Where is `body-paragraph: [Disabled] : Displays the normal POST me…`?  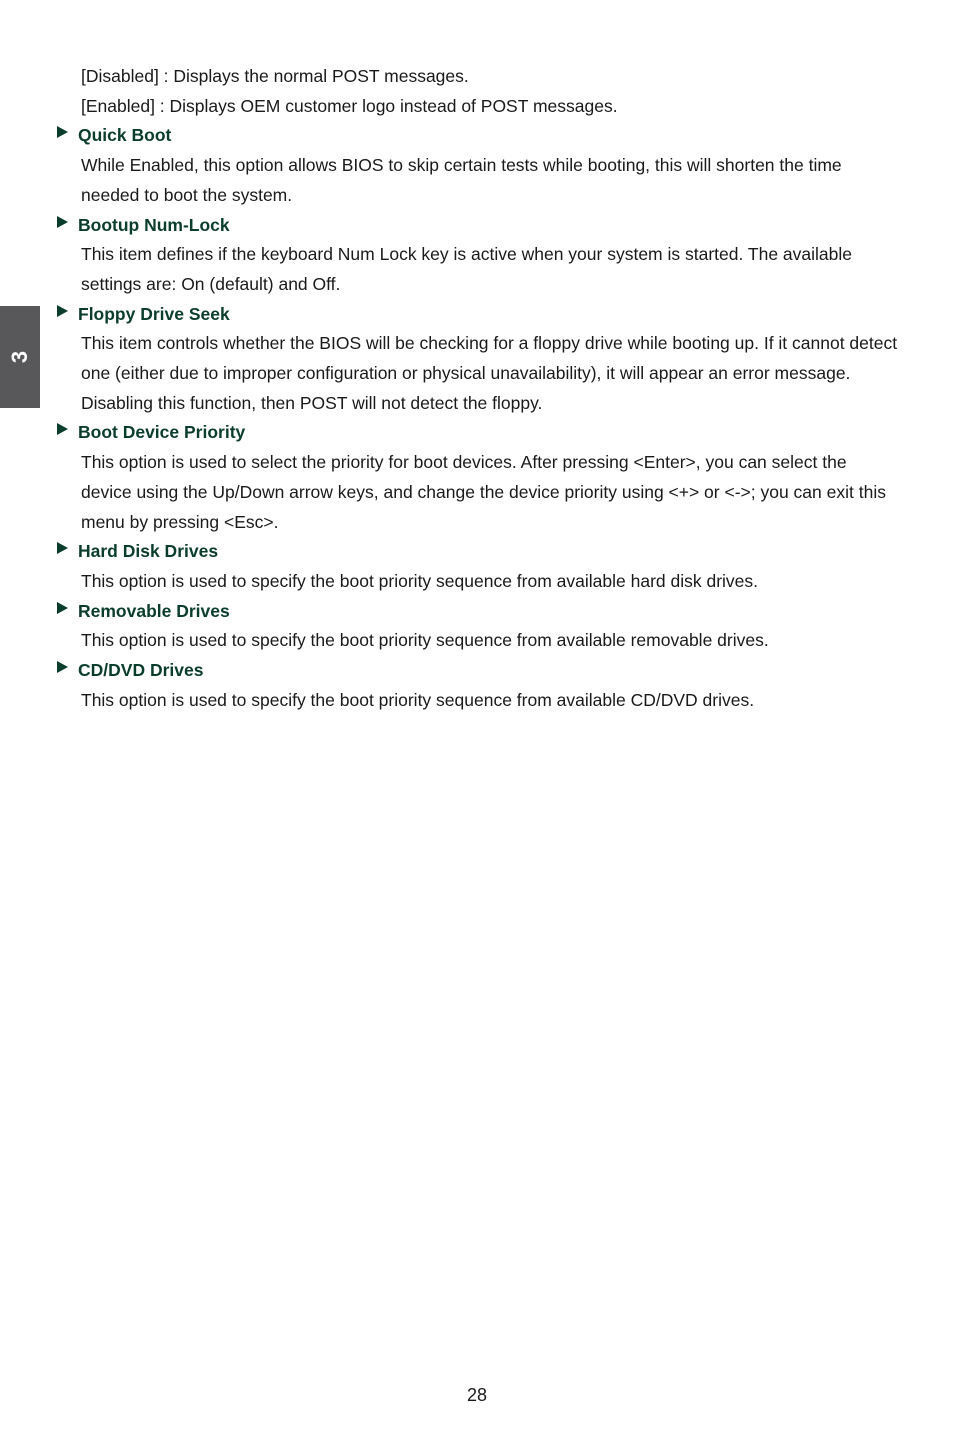 body-paragraph: [Disabled] : Displays the normal POST me… is located at coordinates (275, 76).